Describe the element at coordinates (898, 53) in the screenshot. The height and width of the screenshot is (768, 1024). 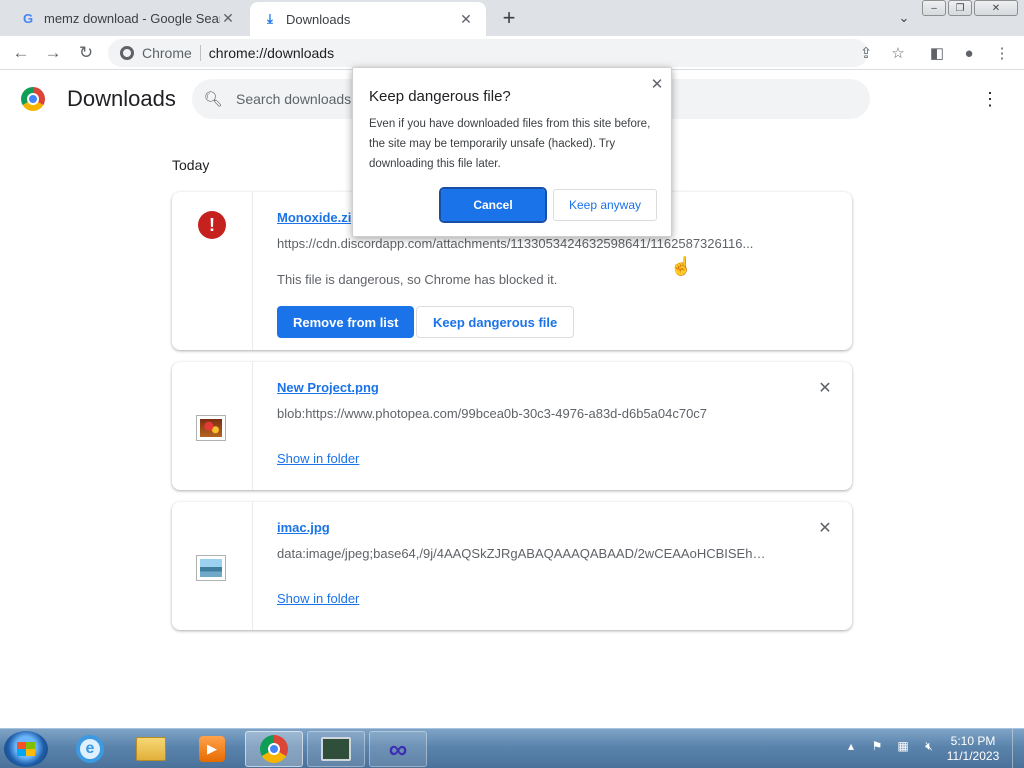
I see `bookmark-star-icon: ☆` at that location.